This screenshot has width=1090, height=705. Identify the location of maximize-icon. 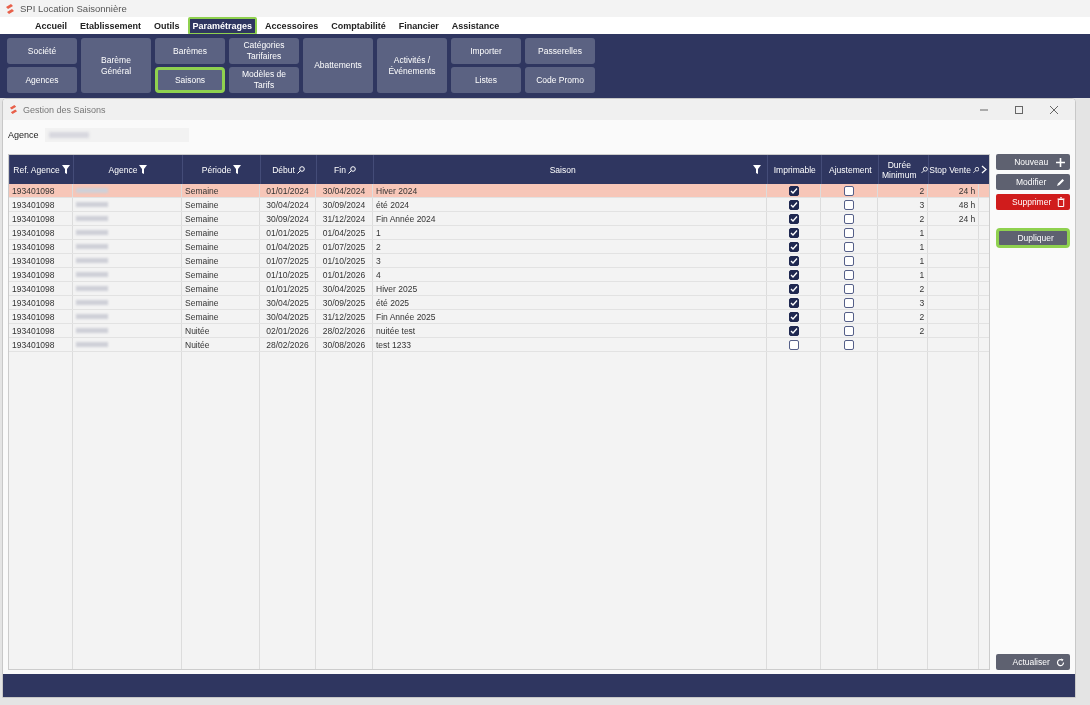
(1019, 109).